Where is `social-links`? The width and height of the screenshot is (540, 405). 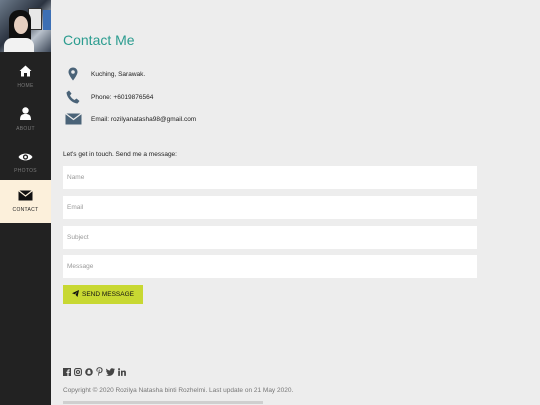 social-links is located at coordinates (94, 371).